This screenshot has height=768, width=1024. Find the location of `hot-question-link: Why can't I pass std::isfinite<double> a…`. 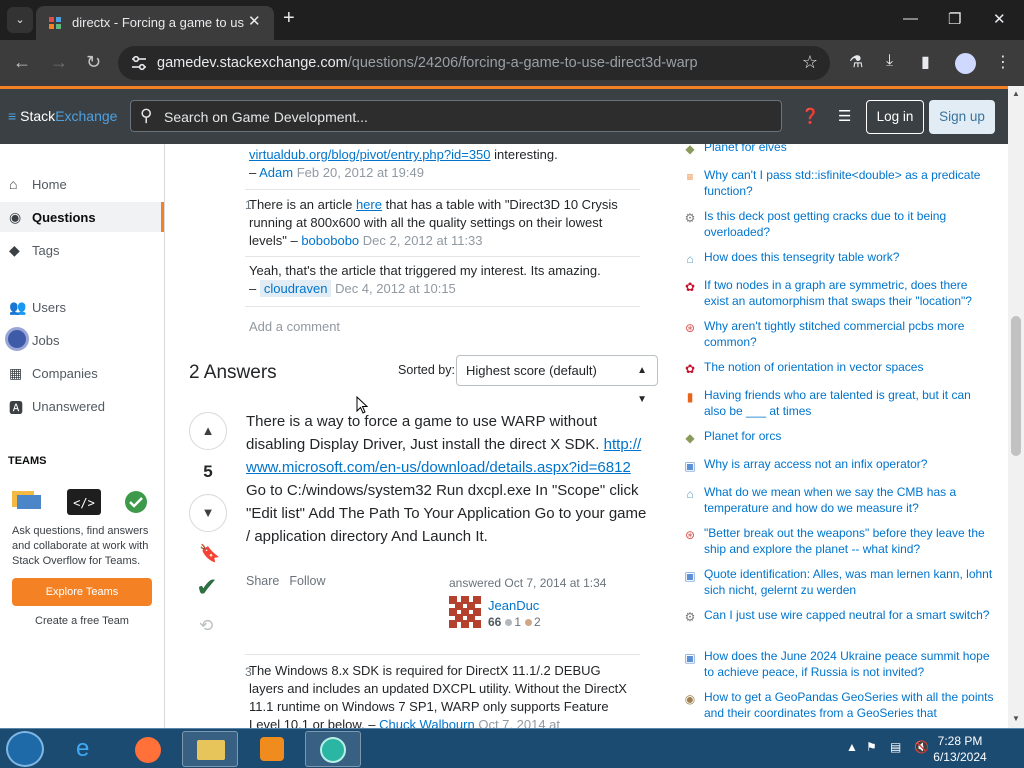

hot-question-link: Why can't I pass std::isfinite<double> a… is located at coordinates (849, 183).